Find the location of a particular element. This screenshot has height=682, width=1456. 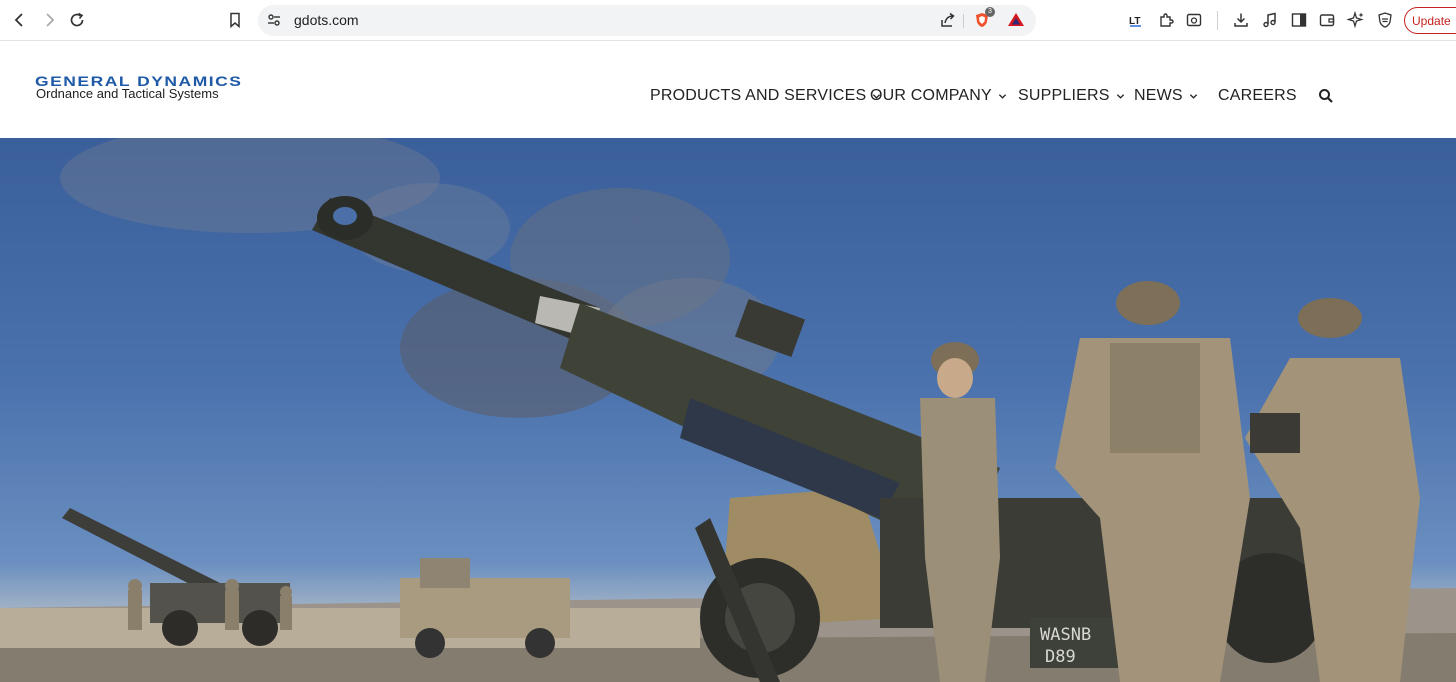

nav-item-suppliers: SUPPLIERS is located at coordinates (1071, 96).